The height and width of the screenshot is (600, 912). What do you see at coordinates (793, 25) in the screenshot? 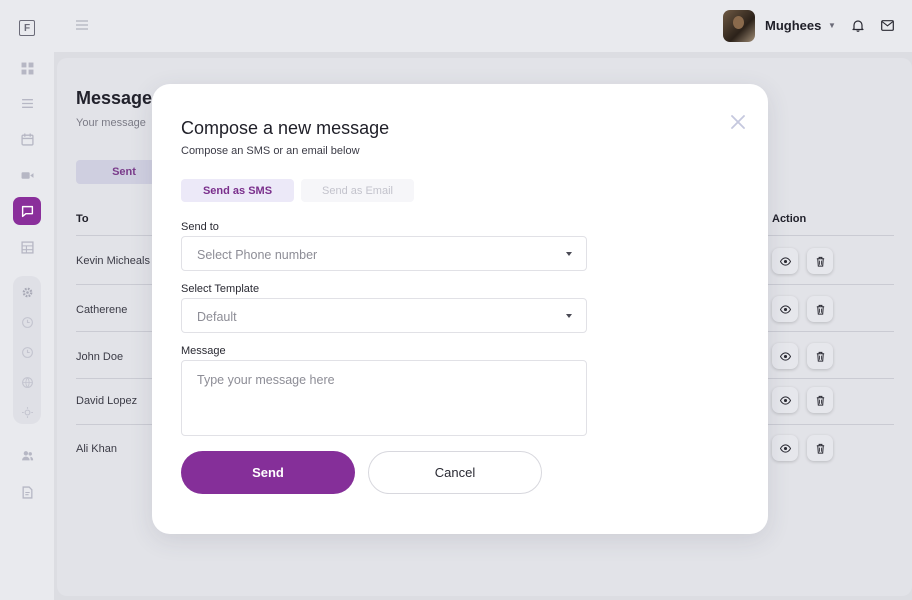
I see `user-name: Mughees` at bounding box center [793, 25].